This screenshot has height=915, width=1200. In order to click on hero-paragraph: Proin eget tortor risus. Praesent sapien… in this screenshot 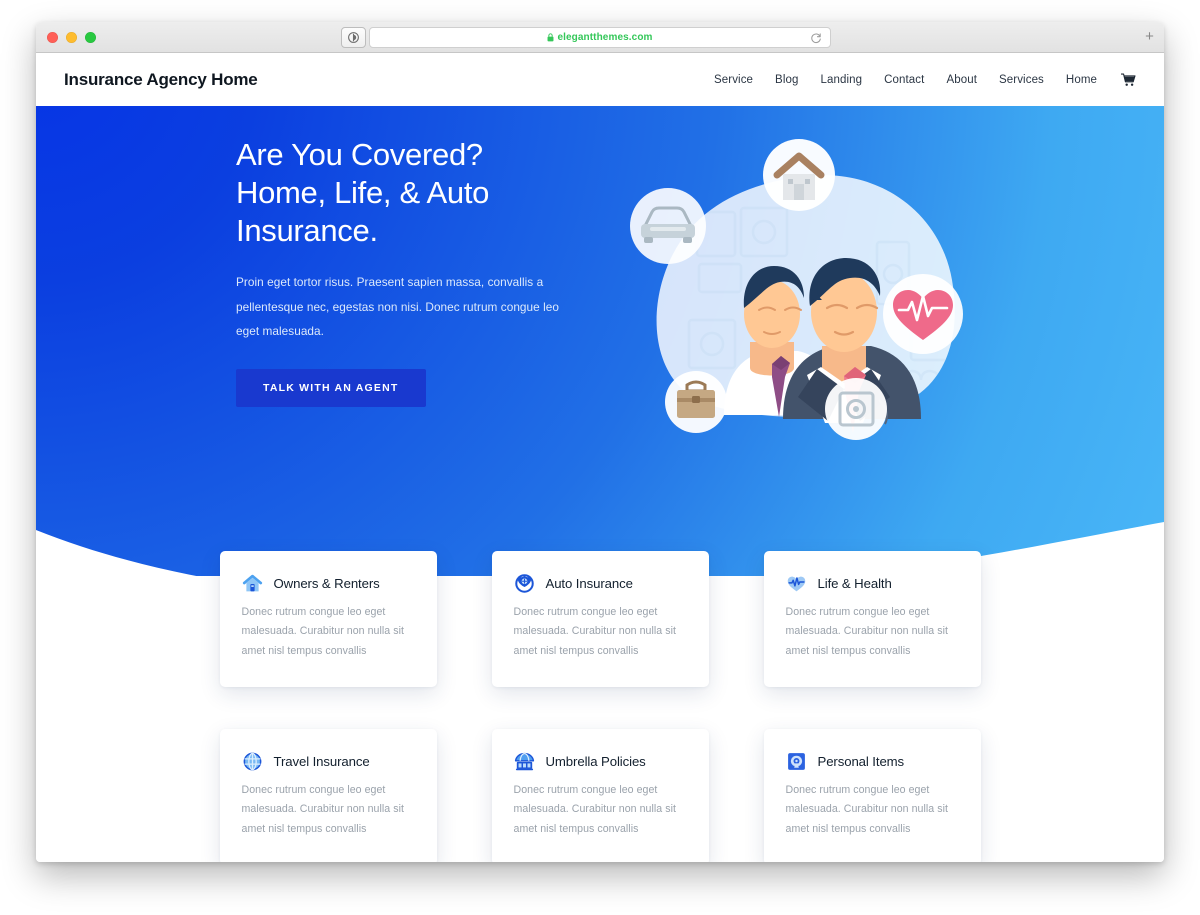, I will do `click(397, 306)`.